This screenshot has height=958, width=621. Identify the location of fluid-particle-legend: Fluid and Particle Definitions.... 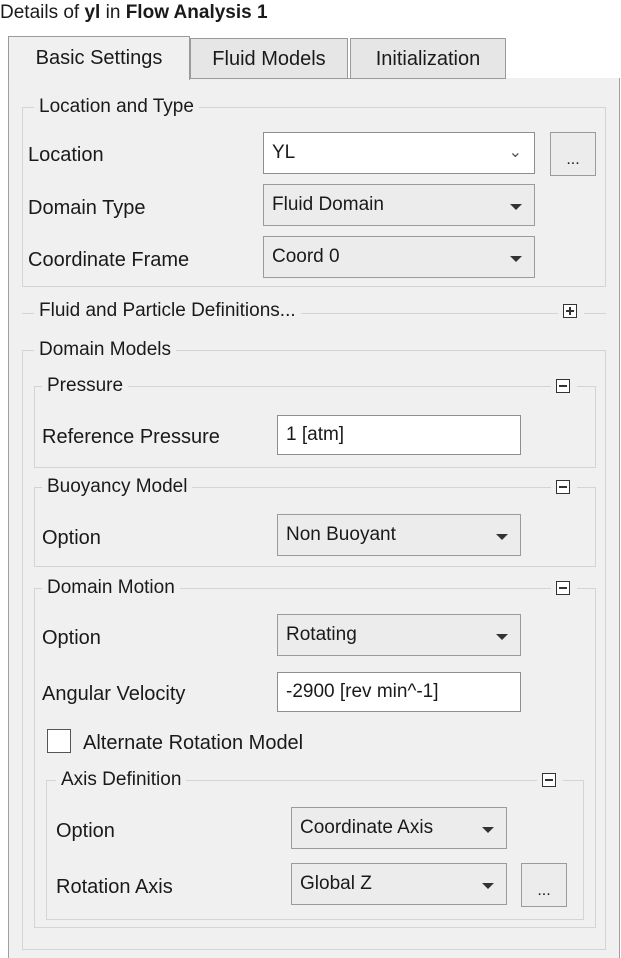
(167, 311).